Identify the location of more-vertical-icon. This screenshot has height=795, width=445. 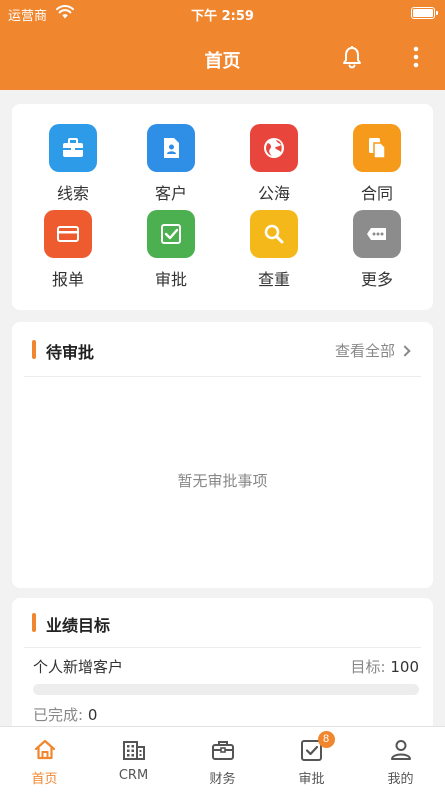
(416, 57).